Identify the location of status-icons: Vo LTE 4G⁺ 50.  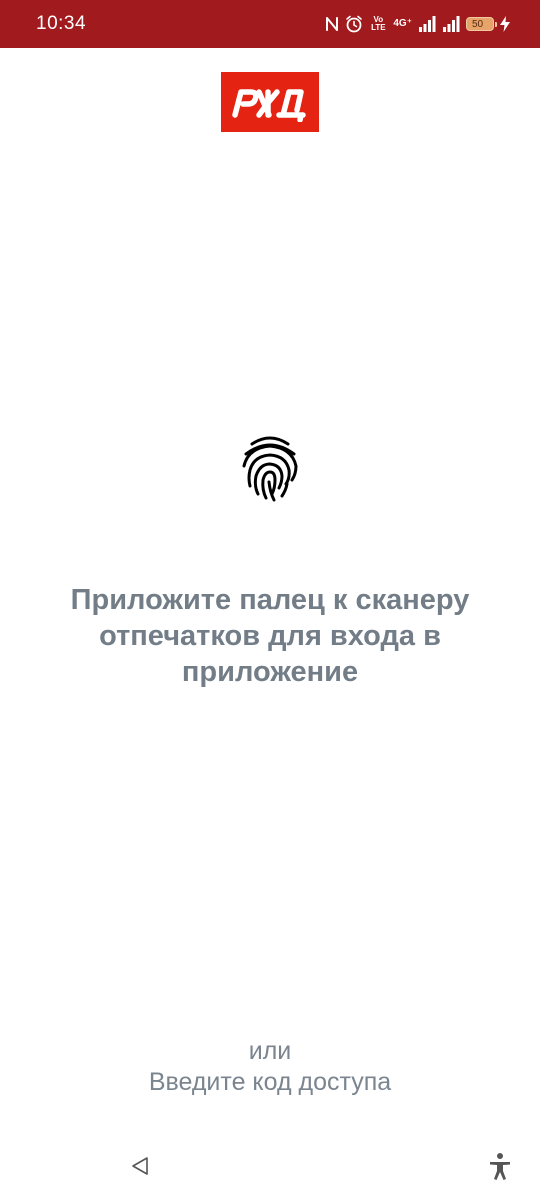
(417, 24).